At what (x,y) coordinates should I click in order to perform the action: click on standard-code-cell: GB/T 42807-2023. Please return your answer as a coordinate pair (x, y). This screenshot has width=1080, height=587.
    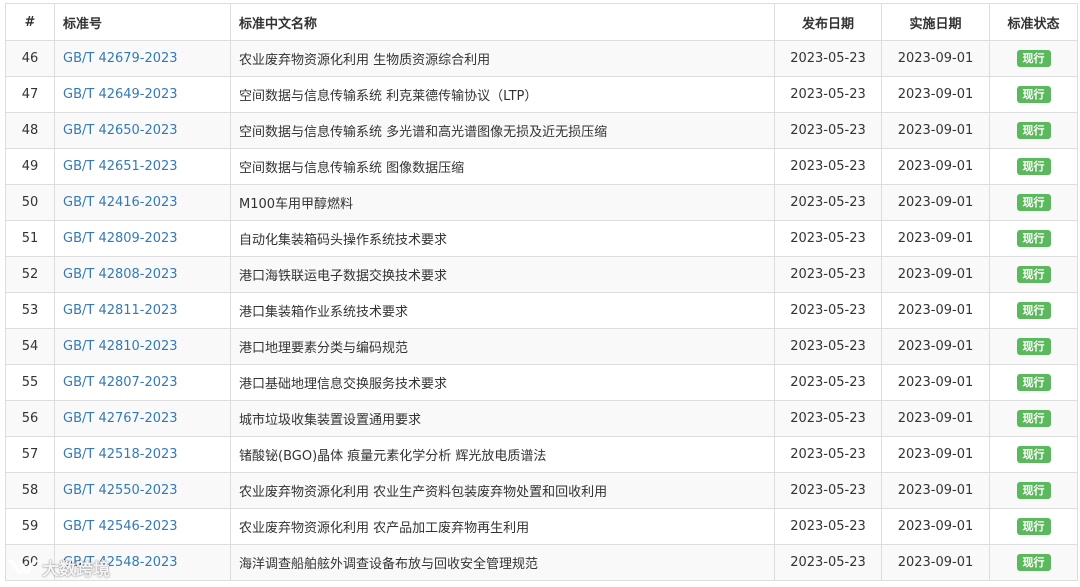
    Looking at the image, I should click on (142, 382).